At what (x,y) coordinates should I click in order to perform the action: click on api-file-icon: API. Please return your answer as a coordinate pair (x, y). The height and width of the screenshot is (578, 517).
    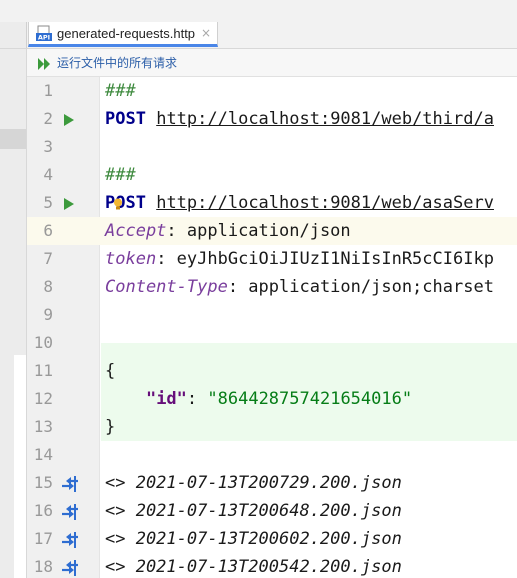
    Looking at the image, I should click on (44, 33).